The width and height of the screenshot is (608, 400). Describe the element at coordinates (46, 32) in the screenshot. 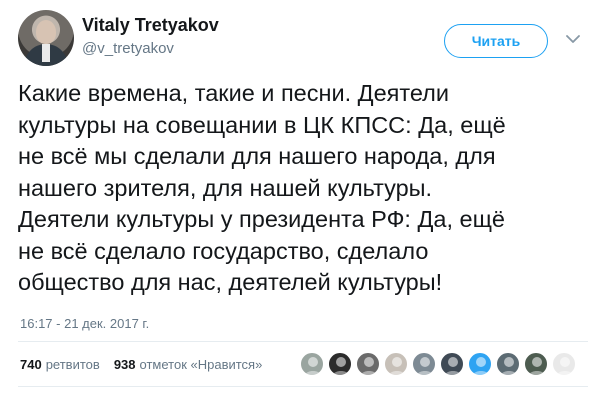

I see `avatar-face` at that location.